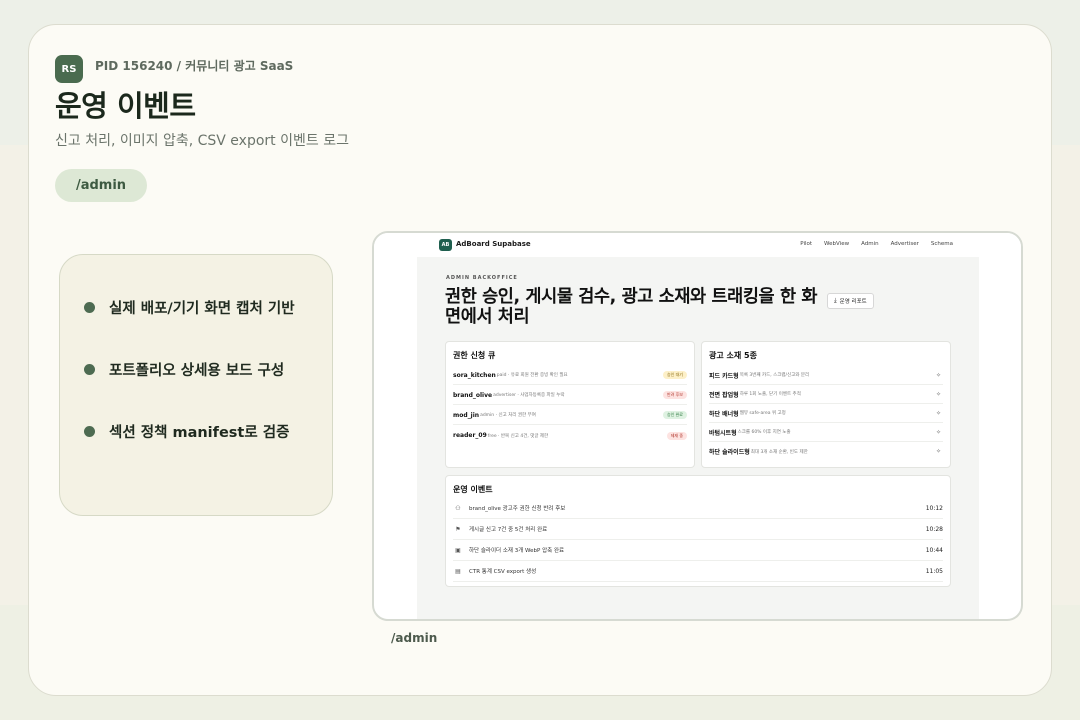  What do you see at coordinates (482, 278) in the screenshot?
I see `eyebrow-label: ADMIN BACKOFFICE` at bounding box center [482, 278].